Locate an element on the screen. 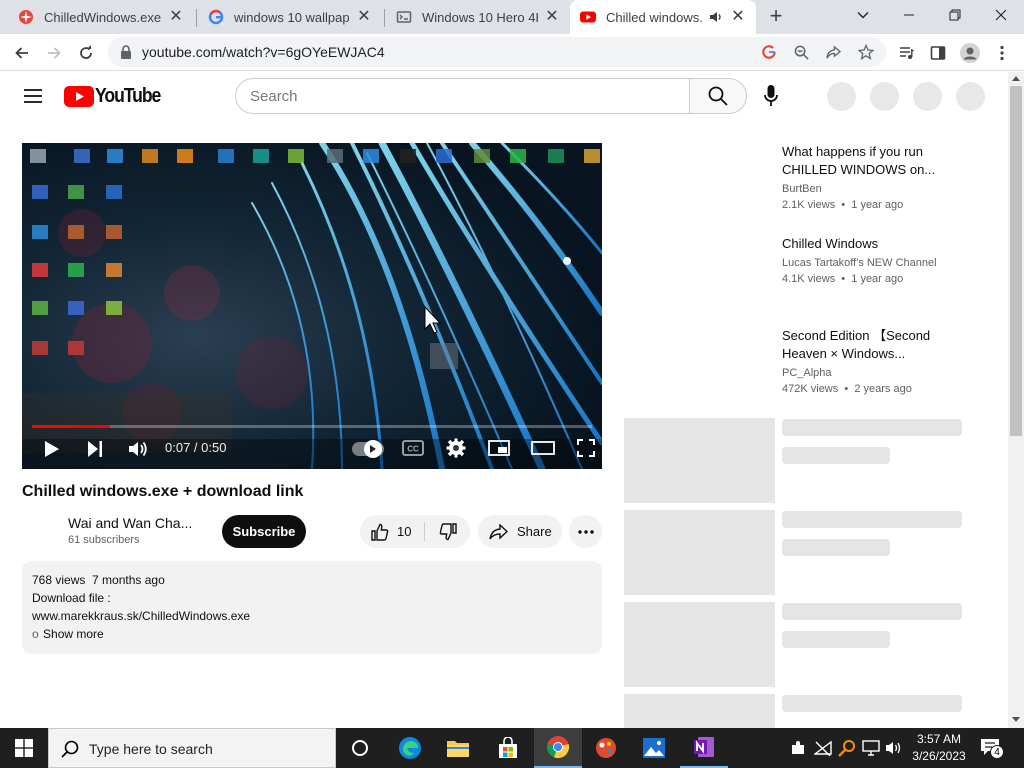  edge-icon is located at coordinates (410, 748).